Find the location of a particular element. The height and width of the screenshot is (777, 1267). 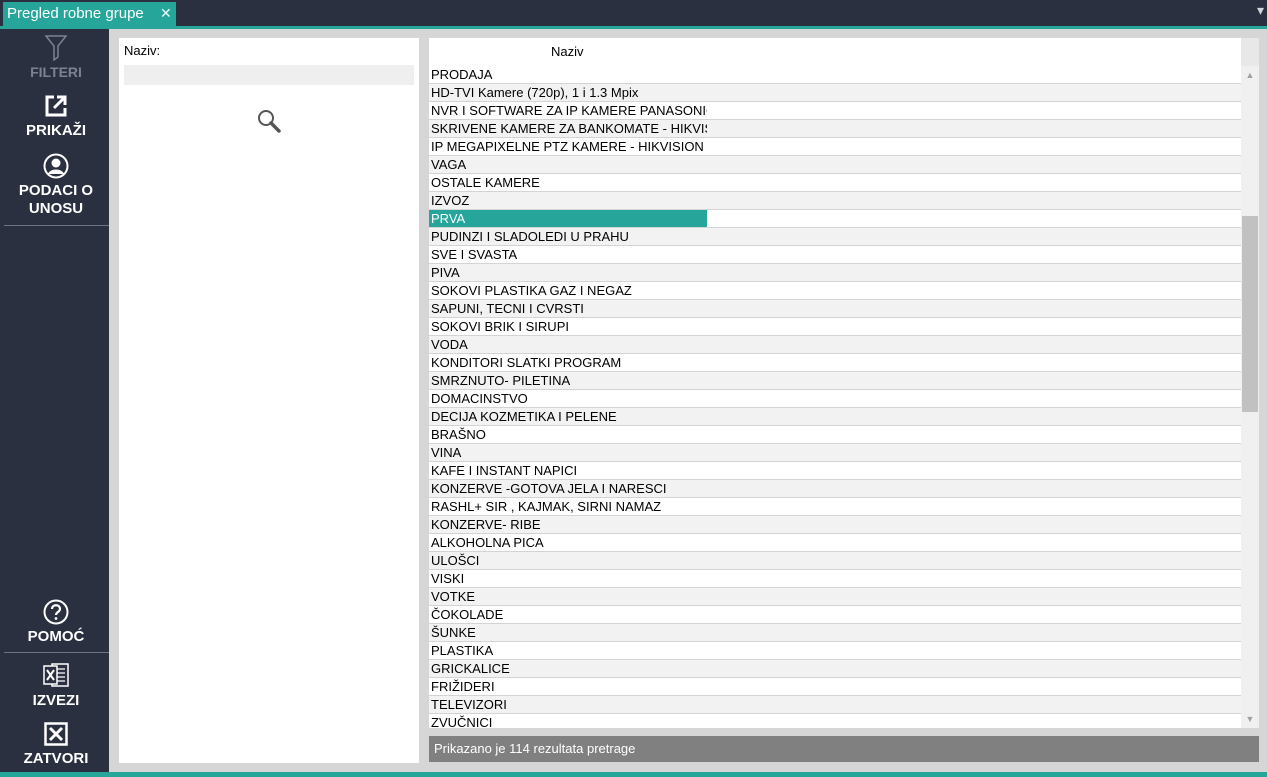

tab-close-icon: ✕ is located at coordinates (166, 13).